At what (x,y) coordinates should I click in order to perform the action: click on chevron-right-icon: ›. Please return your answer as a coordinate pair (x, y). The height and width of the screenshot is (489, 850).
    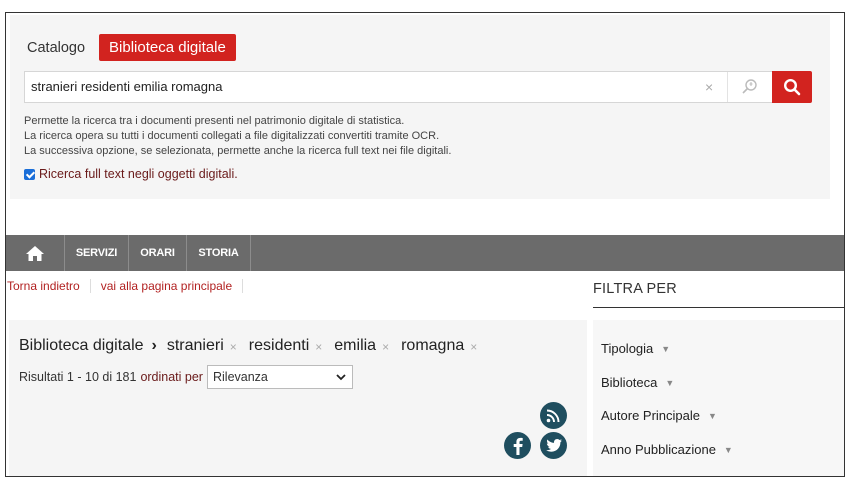
    Looking at the image, I should click on (154, 345).